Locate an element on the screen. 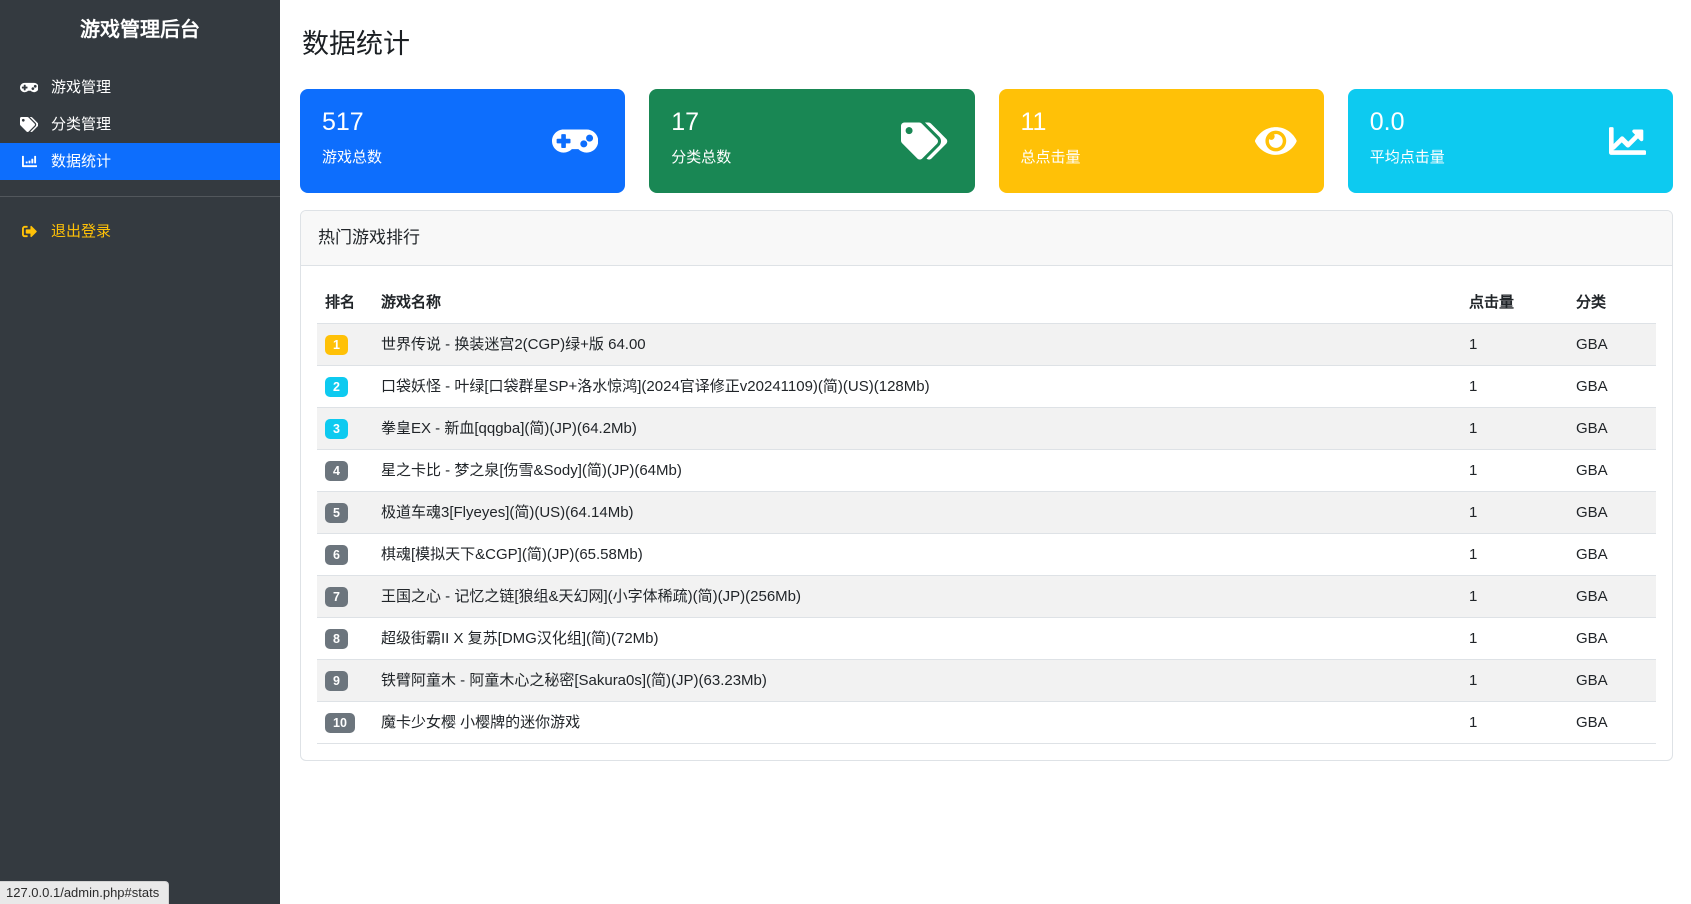 The image size is (1691, 904). table-row: 8 超级街霸II X 复苏[DMG汉化组](简)(72Mb) 1 GBA is located at coordinates (986, 638).